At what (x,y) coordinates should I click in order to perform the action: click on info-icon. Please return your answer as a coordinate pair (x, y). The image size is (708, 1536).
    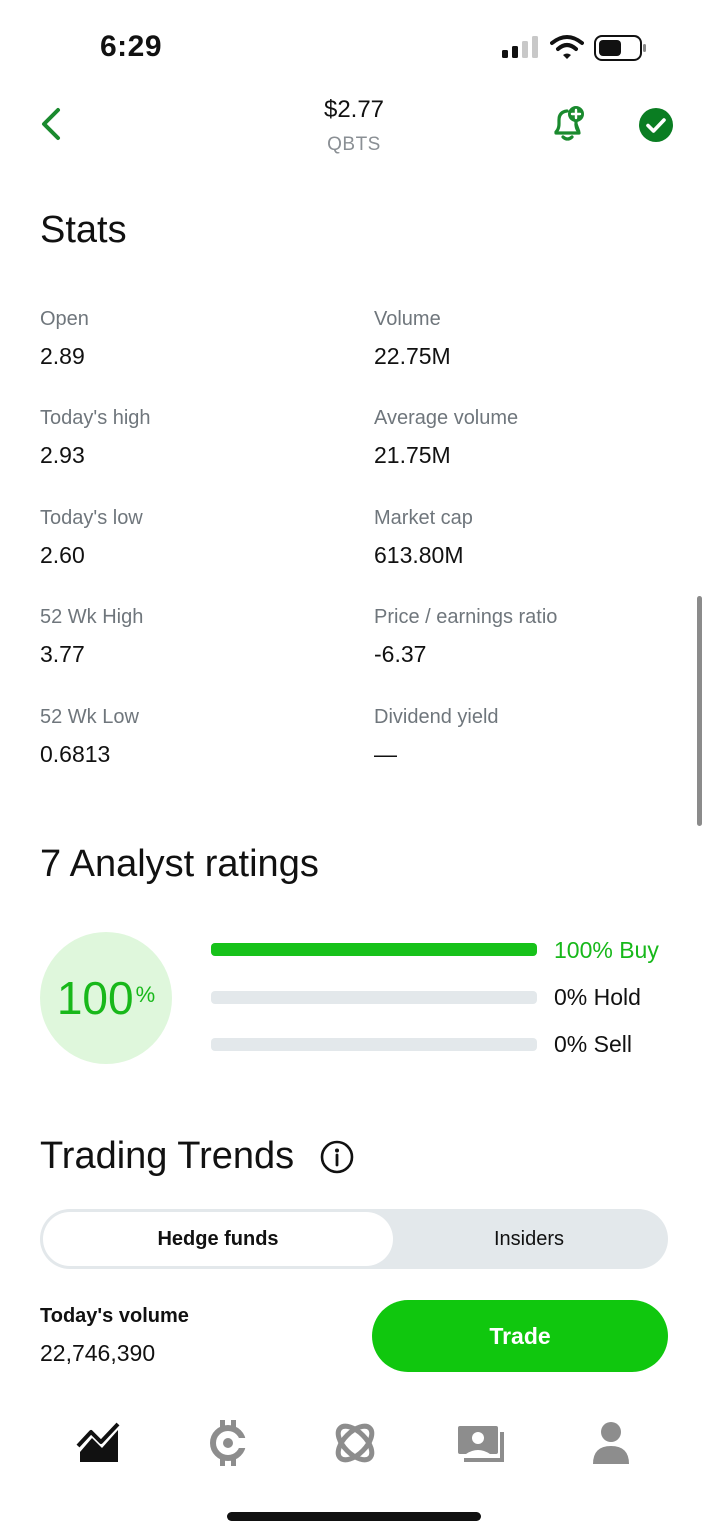
    Looking at the image, I should click on (337, 1157).